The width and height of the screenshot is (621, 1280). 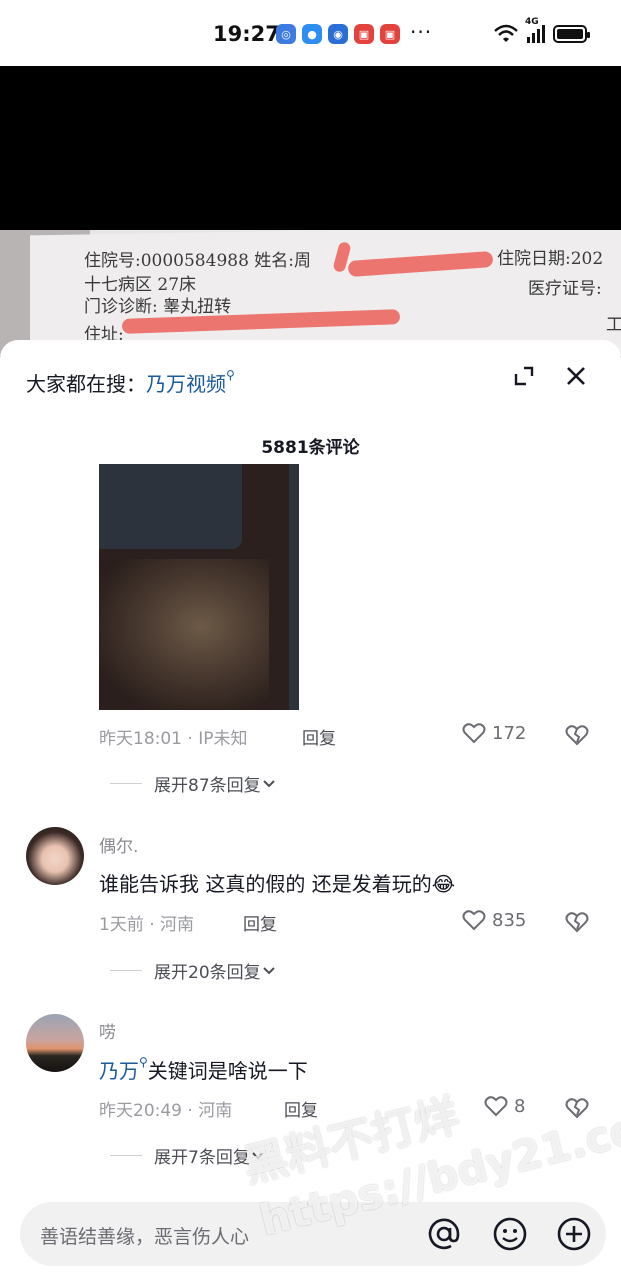 I want to click on paper-line: 医疗证号:, so click(x=565, y=289).